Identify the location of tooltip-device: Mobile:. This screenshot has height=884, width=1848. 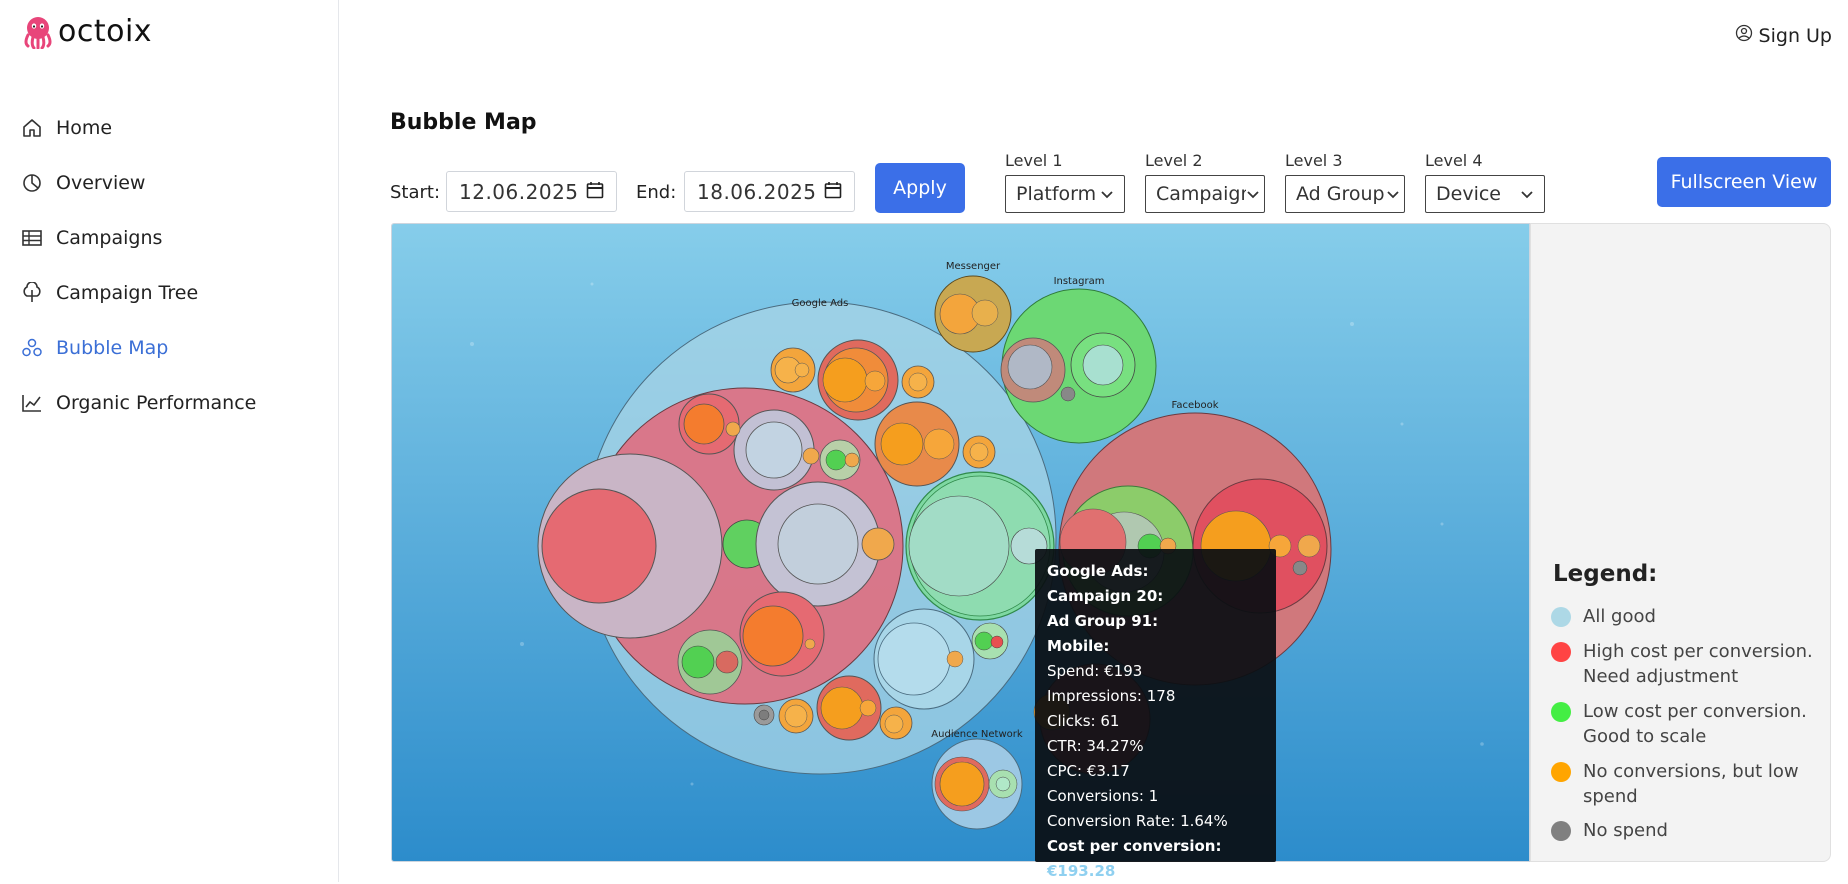
(1078, 646).